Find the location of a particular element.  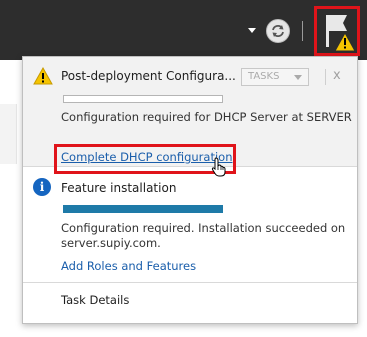

add-roles-and-features-link: Add Roles and Features is located at coordinates (128, 266).